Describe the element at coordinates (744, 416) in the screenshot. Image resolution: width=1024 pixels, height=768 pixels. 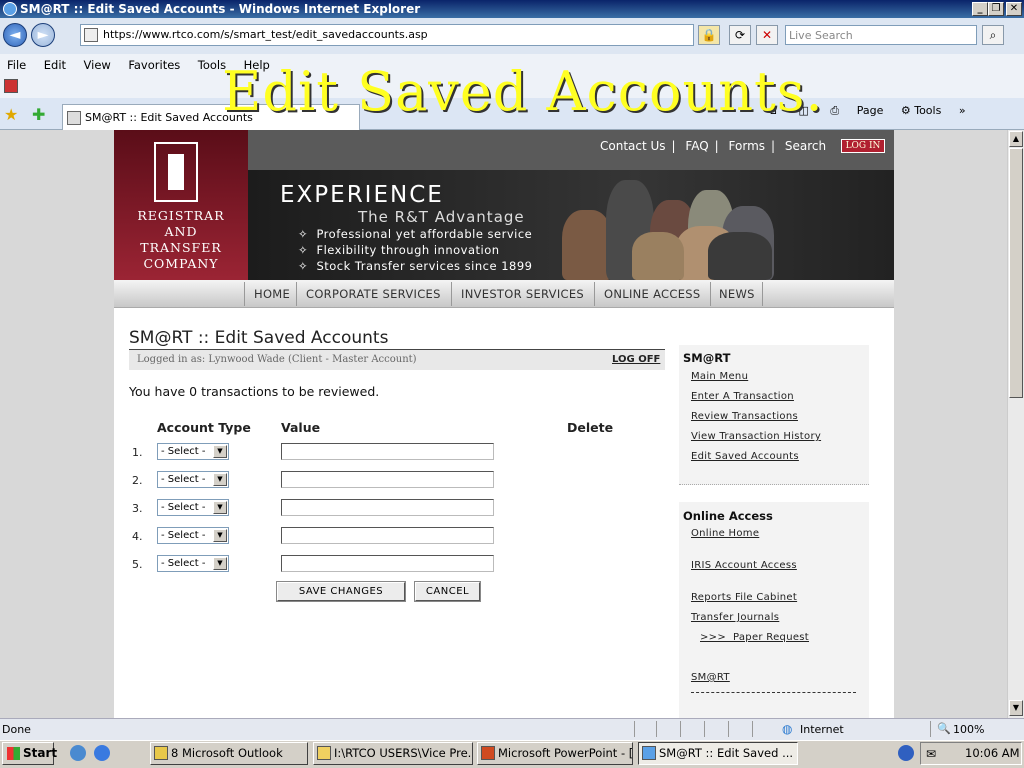
I see `sidebar-link-review-transactions: Review Transactions` at that location.